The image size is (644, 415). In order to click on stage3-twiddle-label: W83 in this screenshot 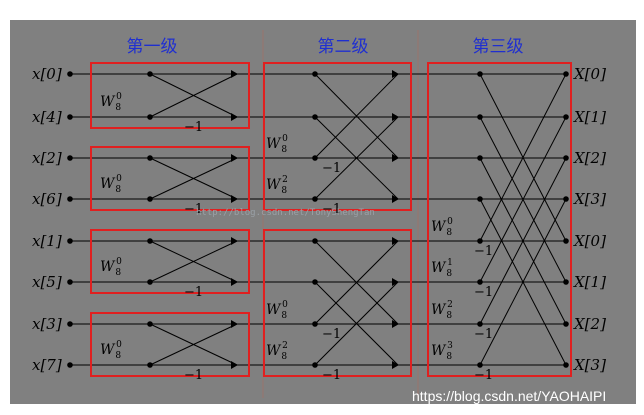, I will do `click(442, 351)`.